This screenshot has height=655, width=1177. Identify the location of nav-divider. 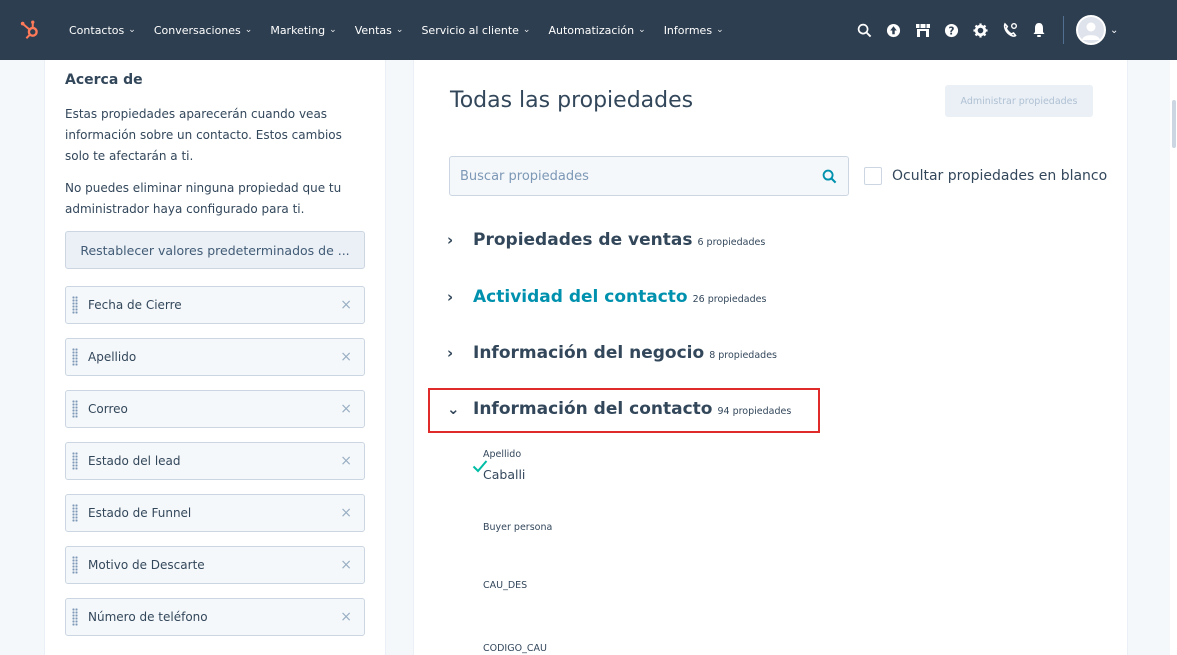
(1063, 30).